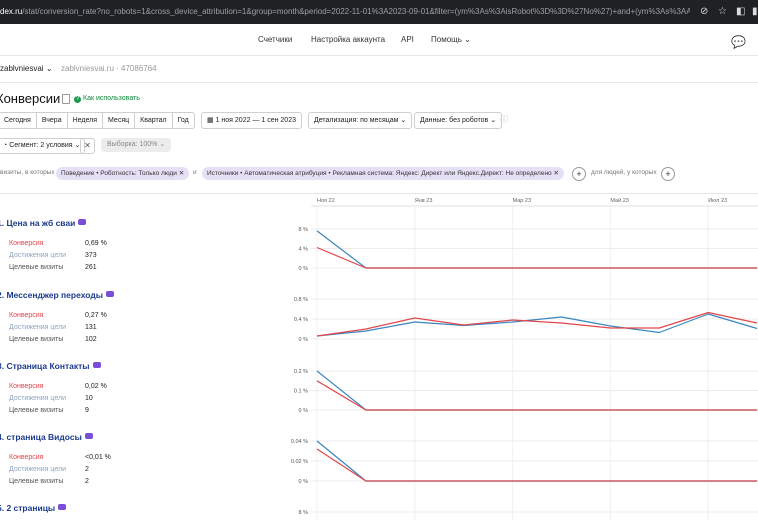  I want to click on x-tick-label: Май 23, so click(619, 200).